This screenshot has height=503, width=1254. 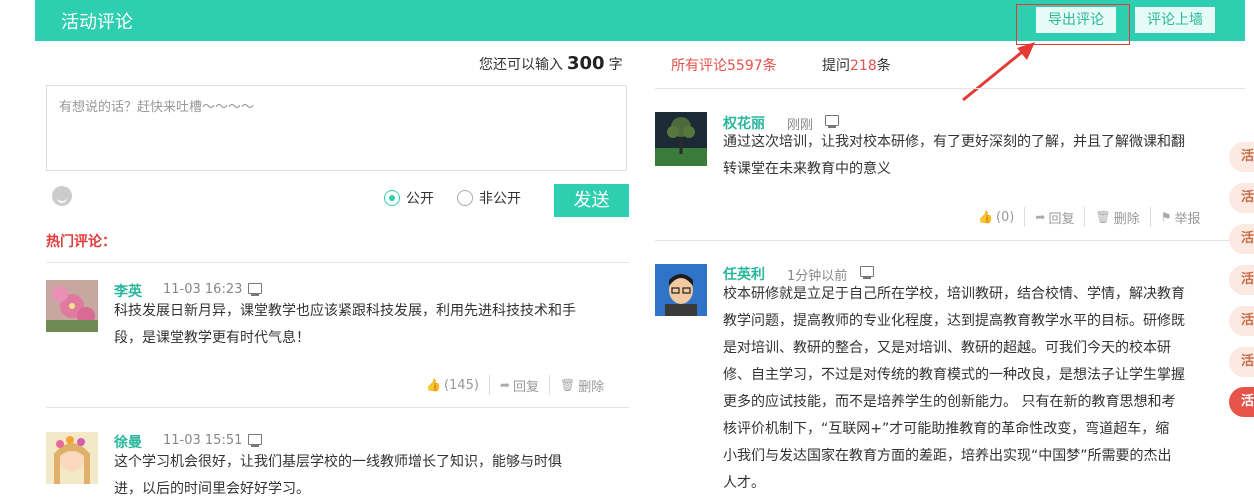 I want to click on comment-text: 是对培训、教研的整合，又是对培训、教研的超越。可我们今天的校本研, so click(x=947, y=348).